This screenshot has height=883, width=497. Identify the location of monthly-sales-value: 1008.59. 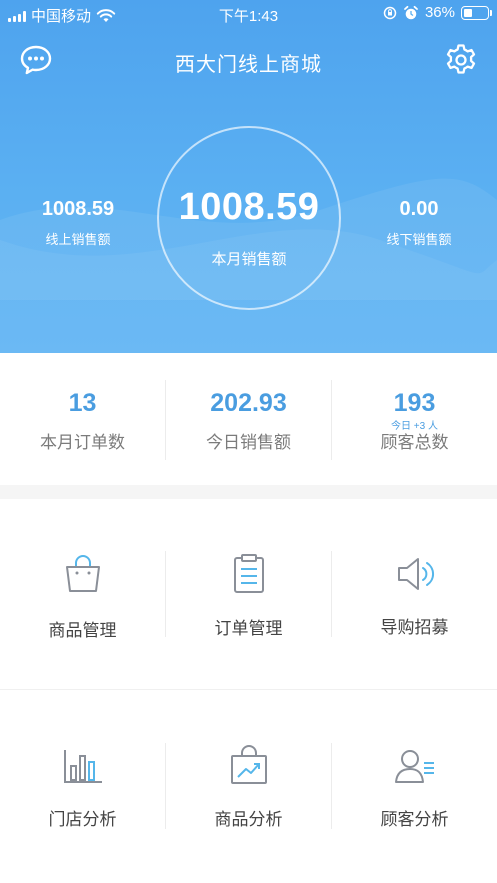
(249, 207).